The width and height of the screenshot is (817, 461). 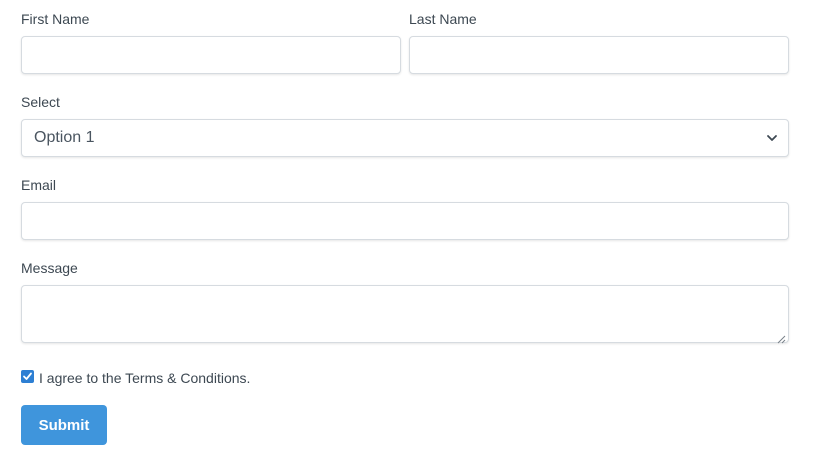 What do you see at coordinates (55, 19) in the screenshot?
I see `first-name-label: First Name` at bounding box center [55, 19].